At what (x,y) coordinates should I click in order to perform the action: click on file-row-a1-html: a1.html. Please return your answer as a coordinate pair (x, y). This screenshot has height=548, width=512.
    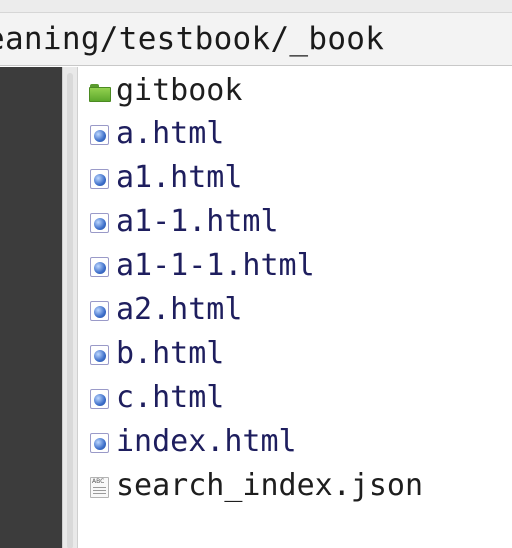
    Looking at the image, I should click on (295, 178).